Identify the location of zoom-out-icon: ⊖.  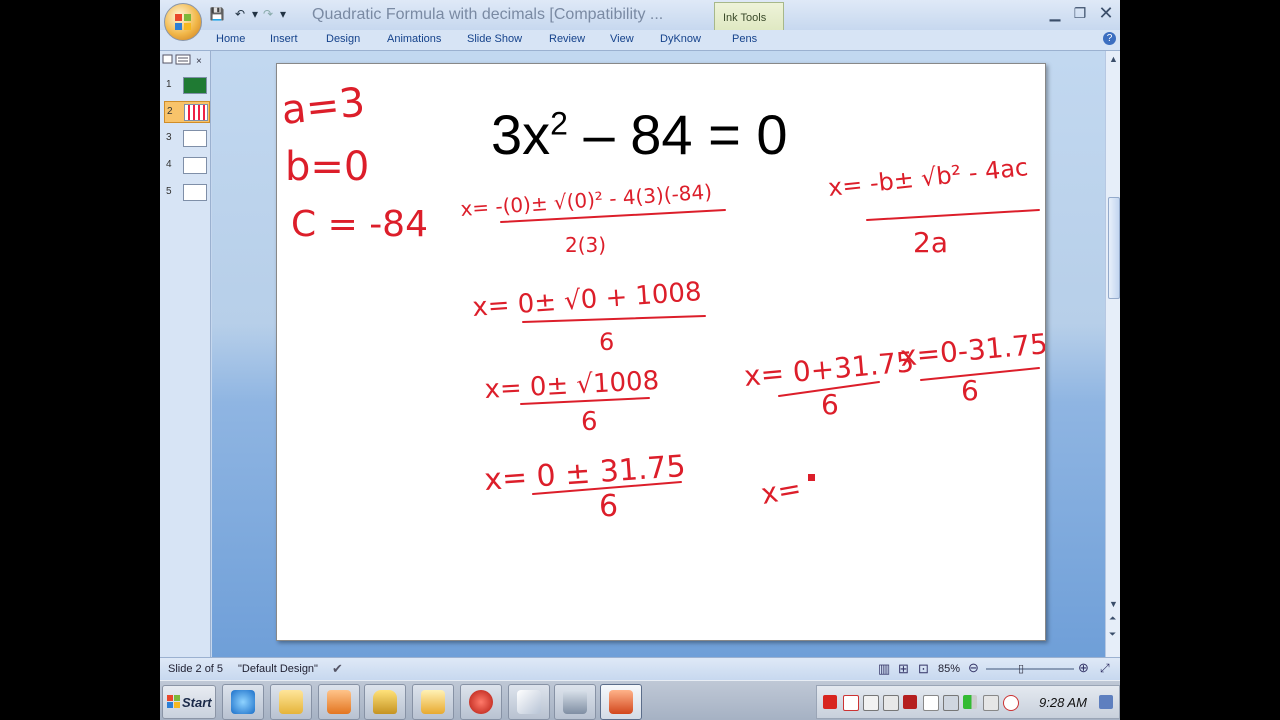
(973, 668).